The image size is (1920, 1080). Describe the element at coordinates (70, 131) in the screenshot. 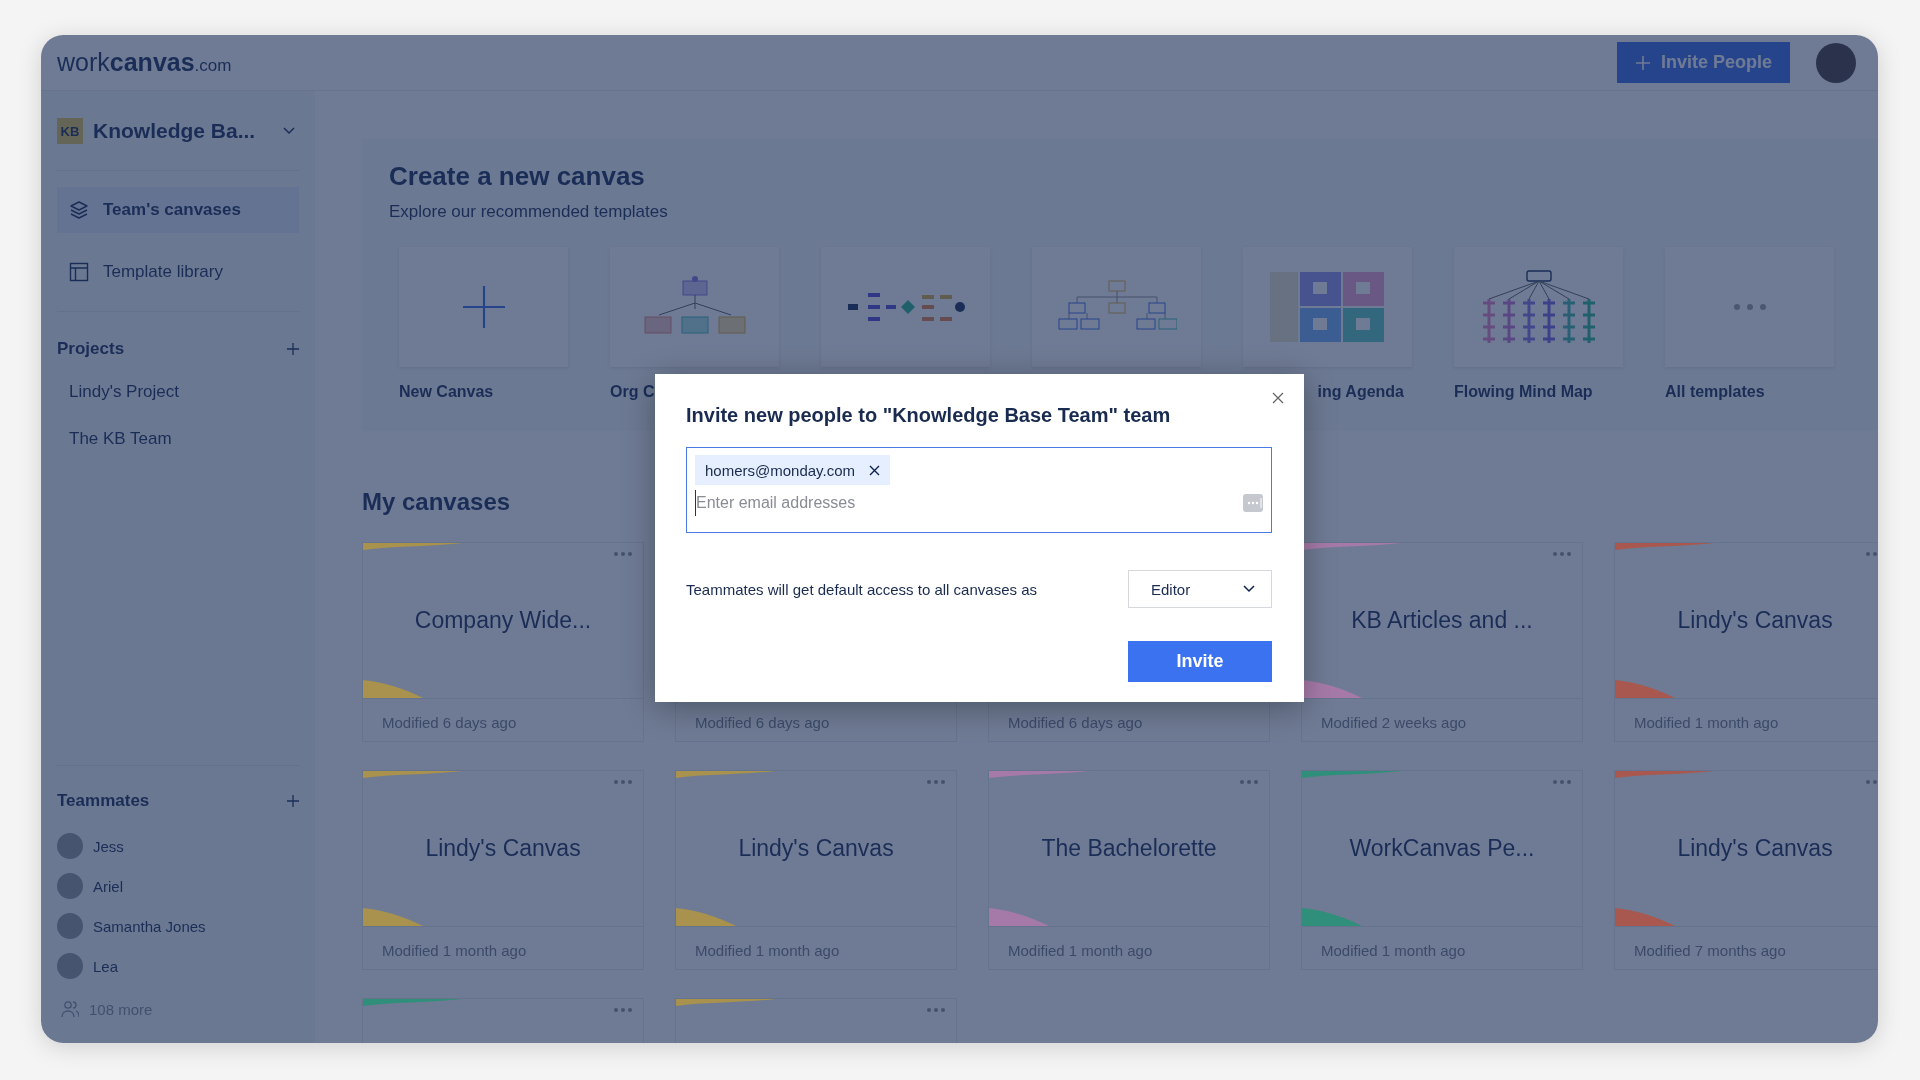

I see `workspace-badge: KB` at that location.